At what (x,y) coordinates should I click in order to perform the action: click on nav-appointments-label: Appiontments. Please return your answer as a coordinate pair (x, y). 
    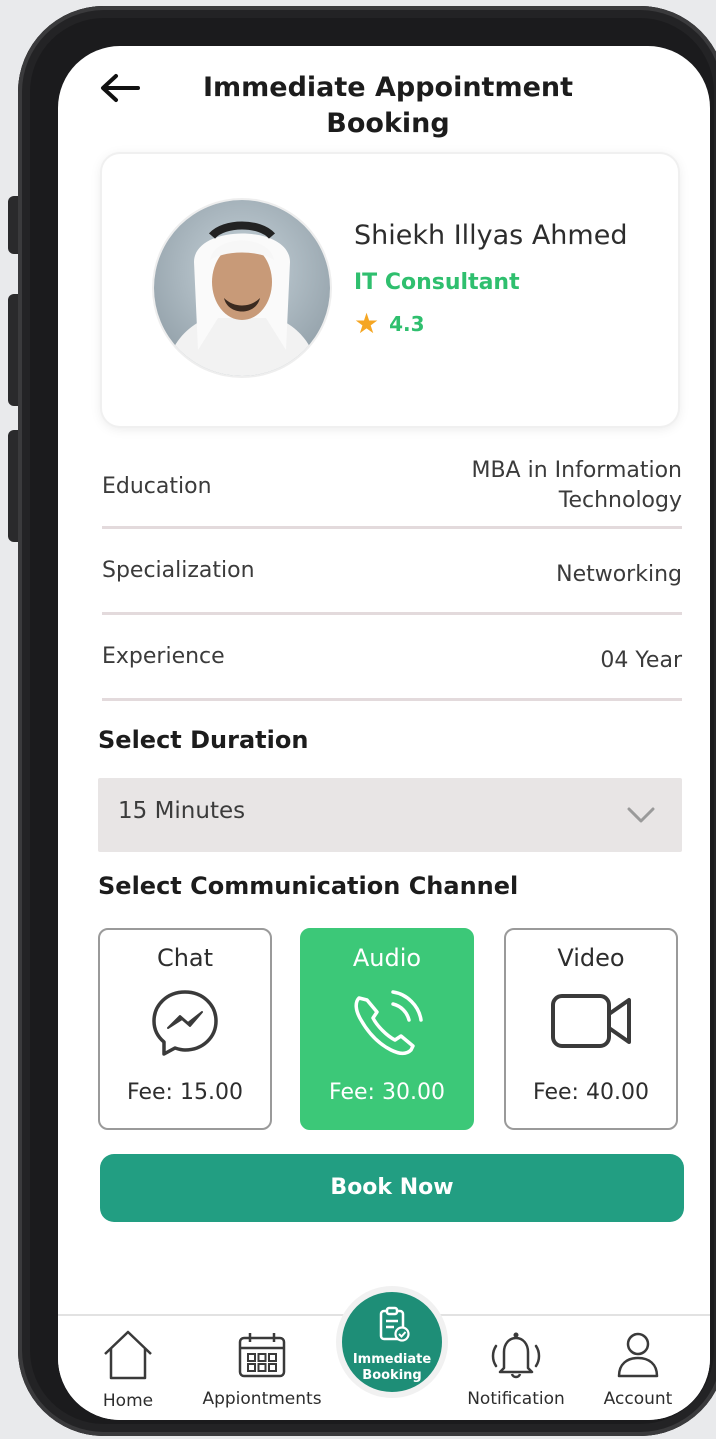
    Looking at the image, I should click on (262, 1399).